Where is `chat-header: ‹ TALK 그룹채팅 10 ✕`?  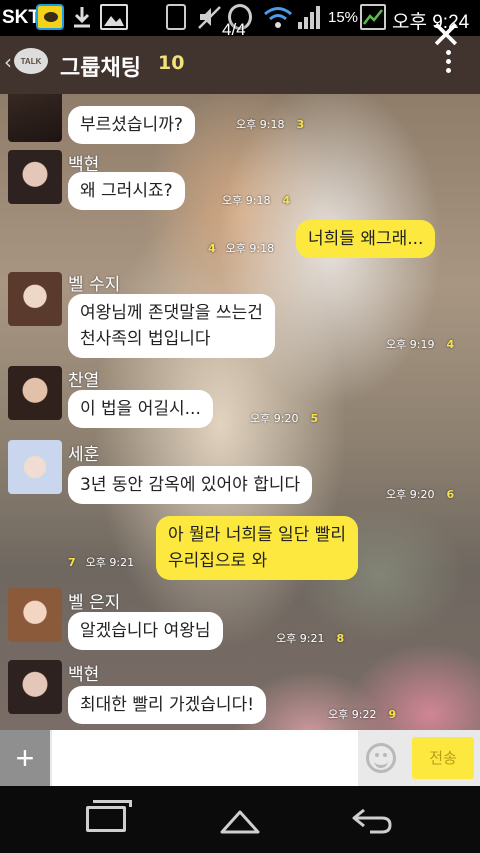
chat-header: ‹ TALK 그룹채팅 10 ✕ is located at coordinates (240, 55).